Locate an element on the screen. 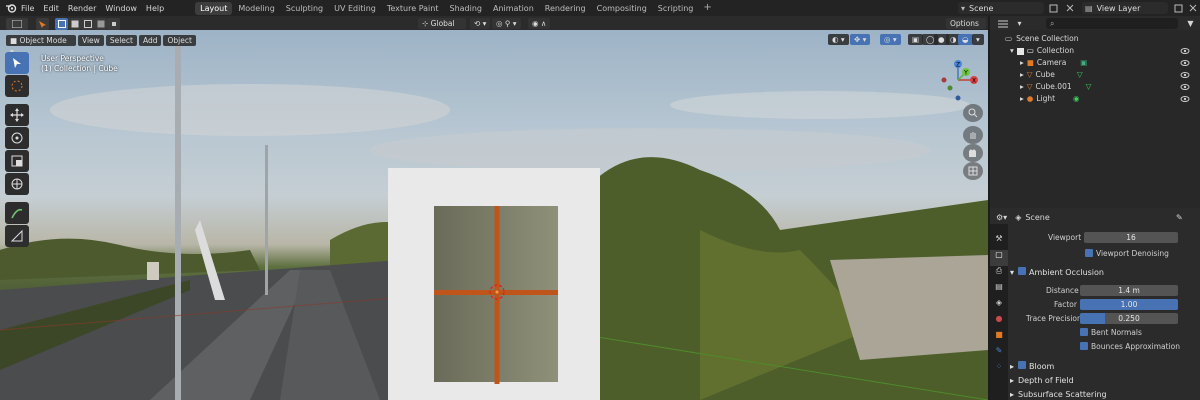  view-menu: View is located at coordinates (91, 40).